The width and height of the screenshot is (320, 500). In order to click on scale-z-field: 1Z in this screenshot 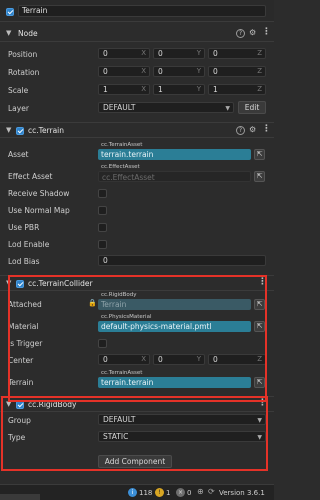, I will do `click(237, 89)`.